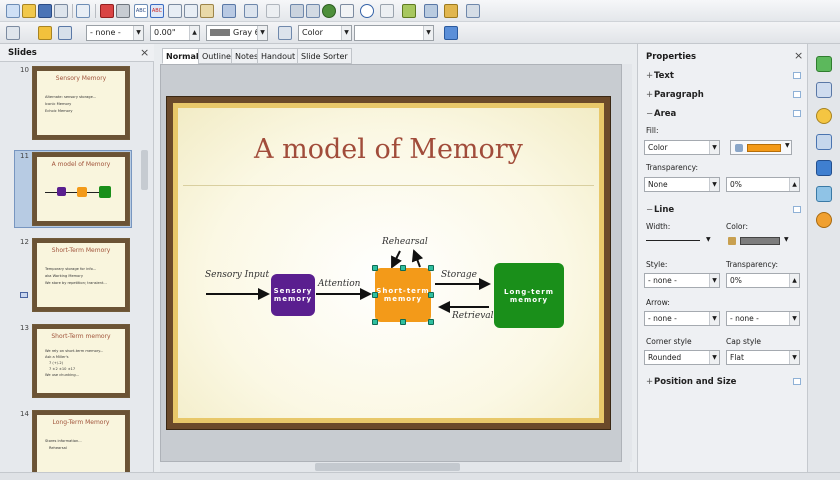 Image resolution: width=840 pixels, height=480 pixels. I want to click on slide-transition-icon, so click(824, 142).